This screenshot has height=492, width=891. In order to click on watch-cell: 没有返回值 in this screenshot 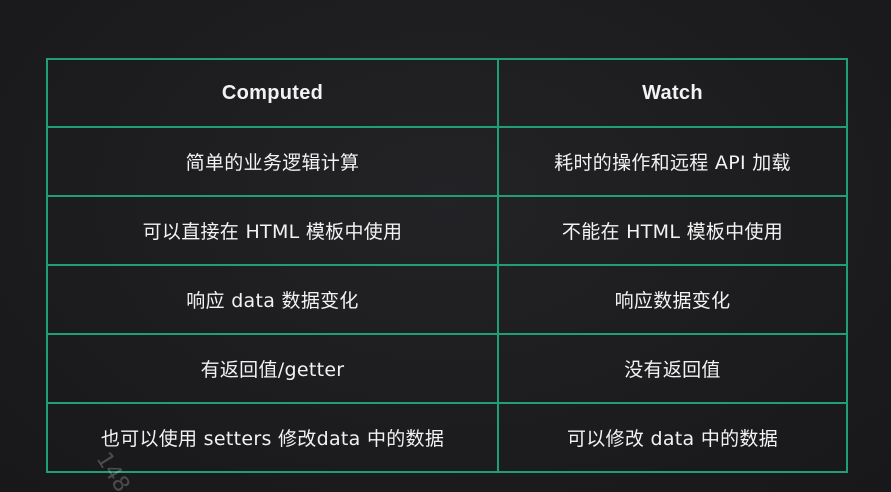, I will do `click(672, 368)`.